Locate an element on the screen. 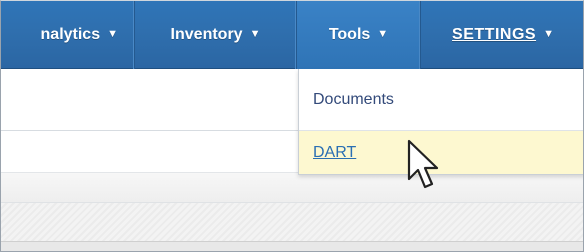  content-toolbar is located at coordinates (292, 188).